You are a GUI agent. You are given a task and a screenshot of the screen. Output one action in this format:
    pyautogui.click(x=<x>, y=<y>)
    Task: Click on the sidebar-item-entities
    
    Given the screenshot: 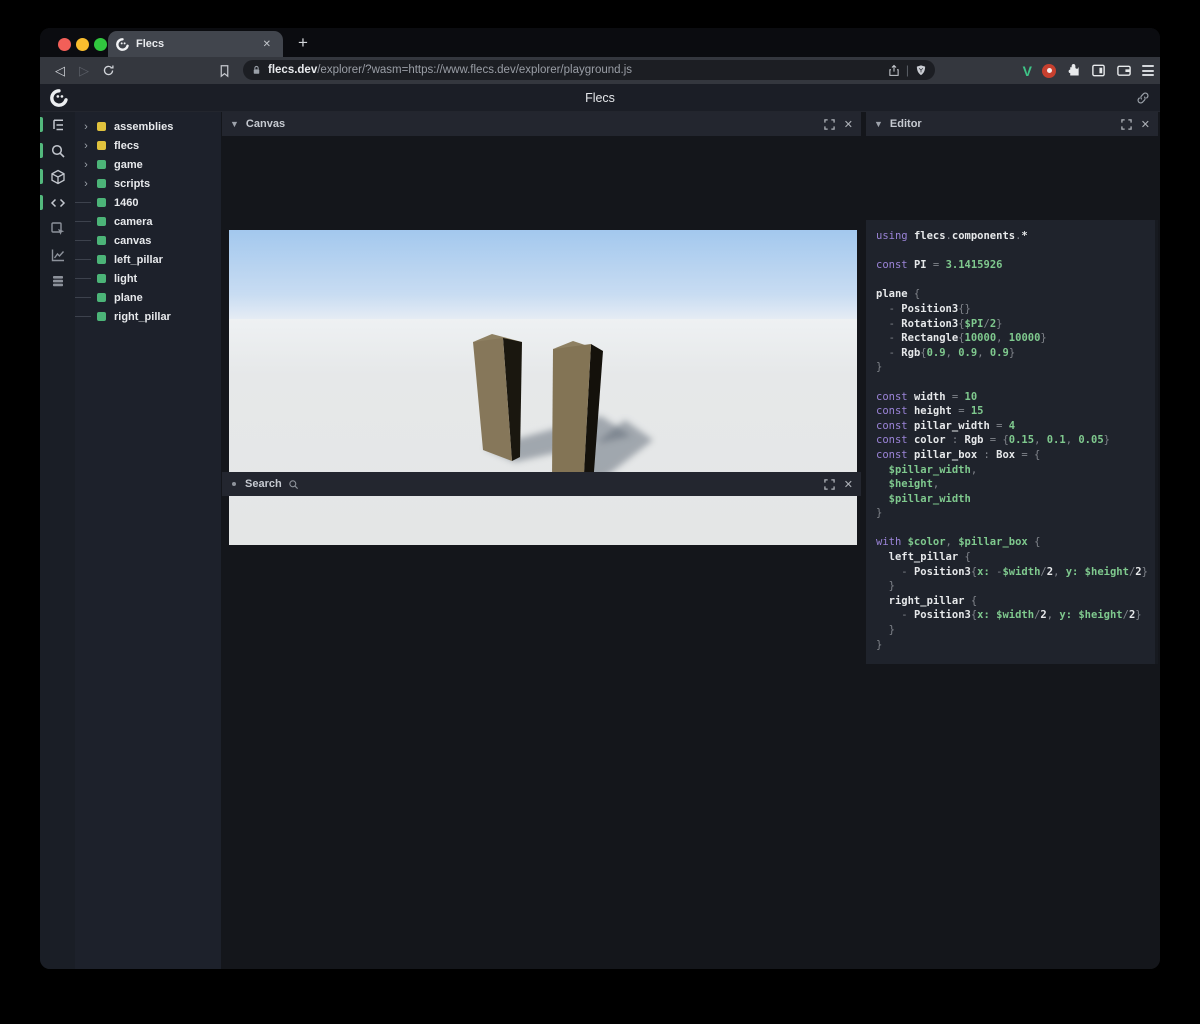 What is the action you would take?
    pyautogui.click(x=57, y=177)
    